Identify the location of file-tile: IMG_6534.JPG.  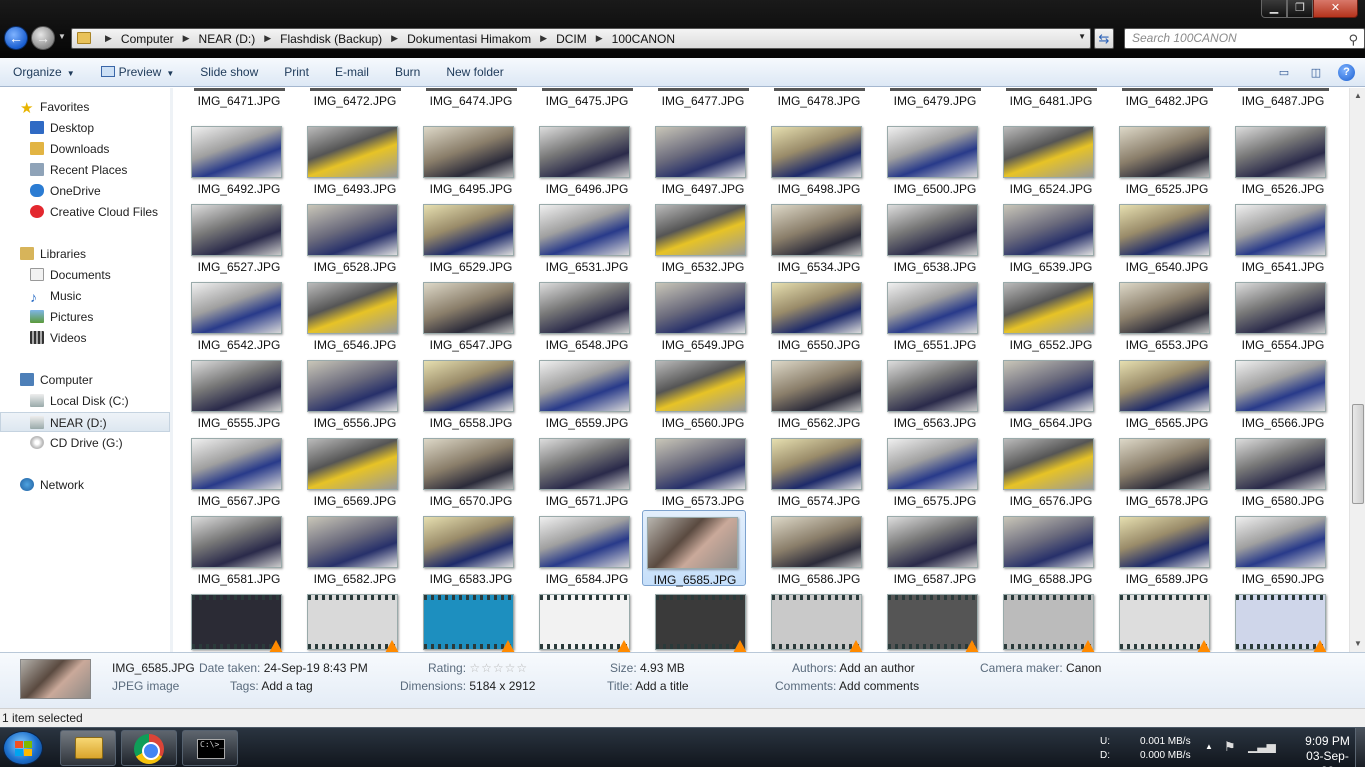
(808, 236).